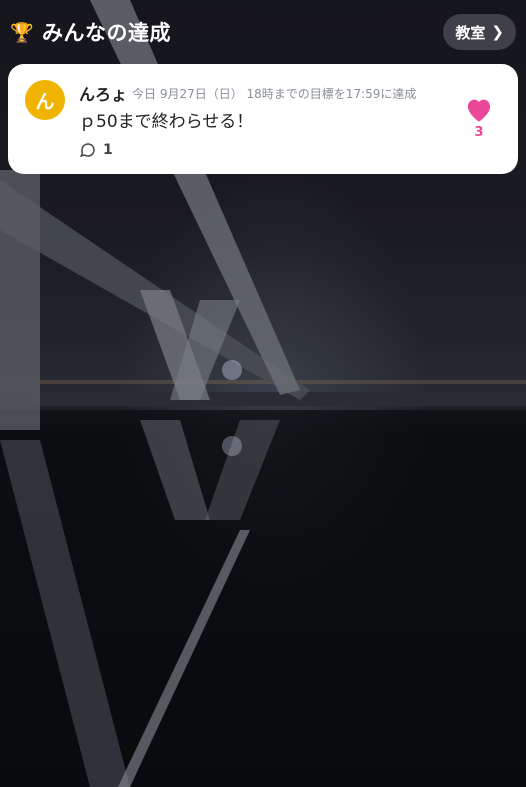  What do you see at coordinates (263, 32) in the screenshot?
I see `header: 🏆 みんなの達成 教室 ❯` at bounding box center [263, 32].